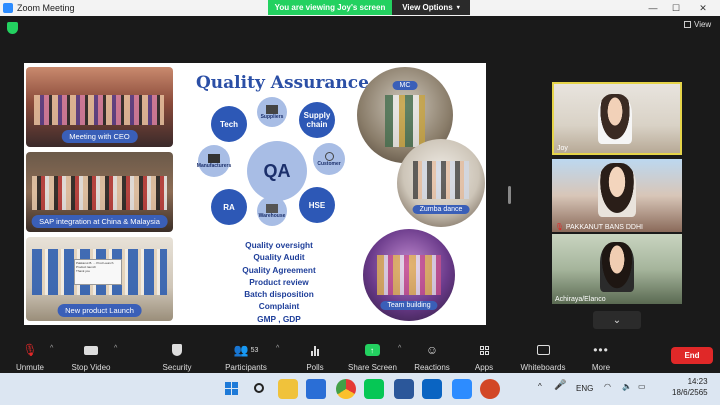 This screenshot has width=720, height=405. Describe the element at coordinates (329, 163) in the screenshot. I see `node-customer-label: Customer` at that location.